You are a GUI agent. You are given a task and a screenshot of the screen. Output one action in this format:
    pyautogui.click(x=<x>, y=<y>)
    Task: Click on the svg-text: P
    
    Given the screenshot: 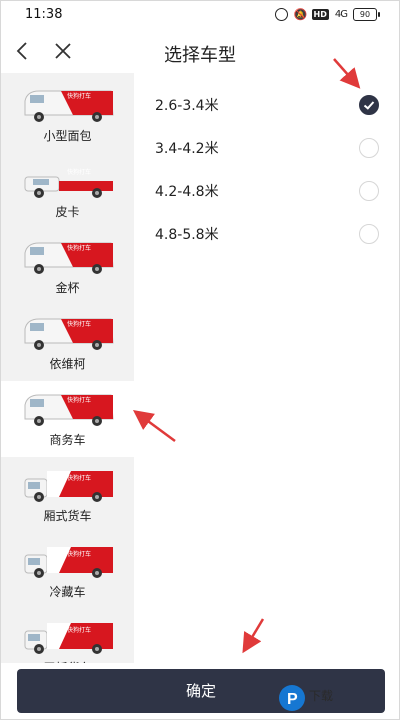 What is the action you would take?
    pyautogui.click(x=292, y=699)
    